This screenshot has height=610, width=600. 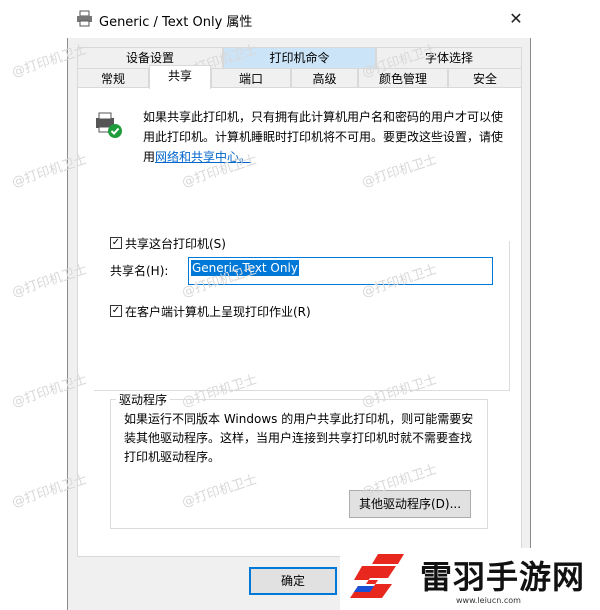 I want to click on share-printer-checkbox: ✓, so click(x=116, y=243).